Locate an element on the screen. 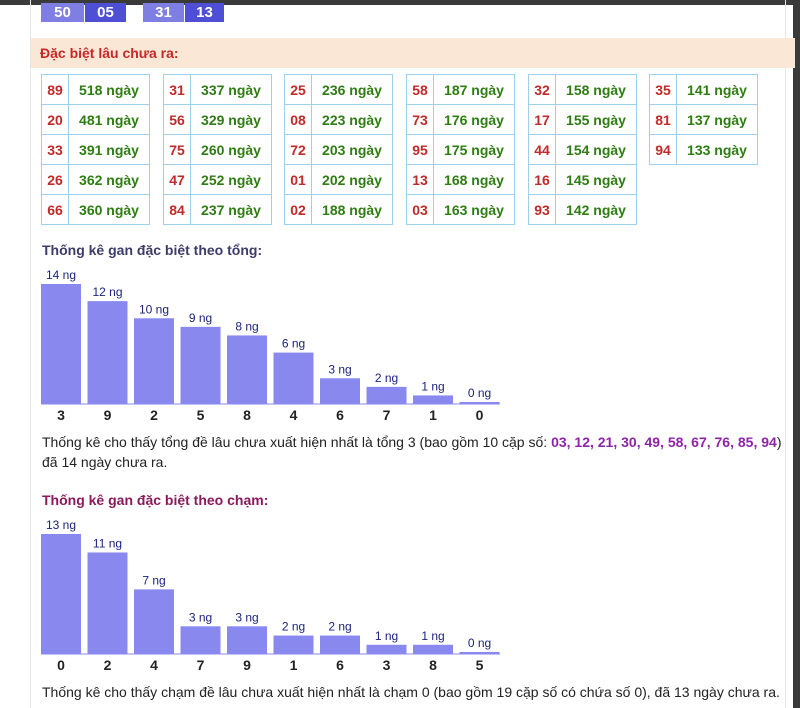  days-count: 141 ngày is located at coordinates (717, 89).